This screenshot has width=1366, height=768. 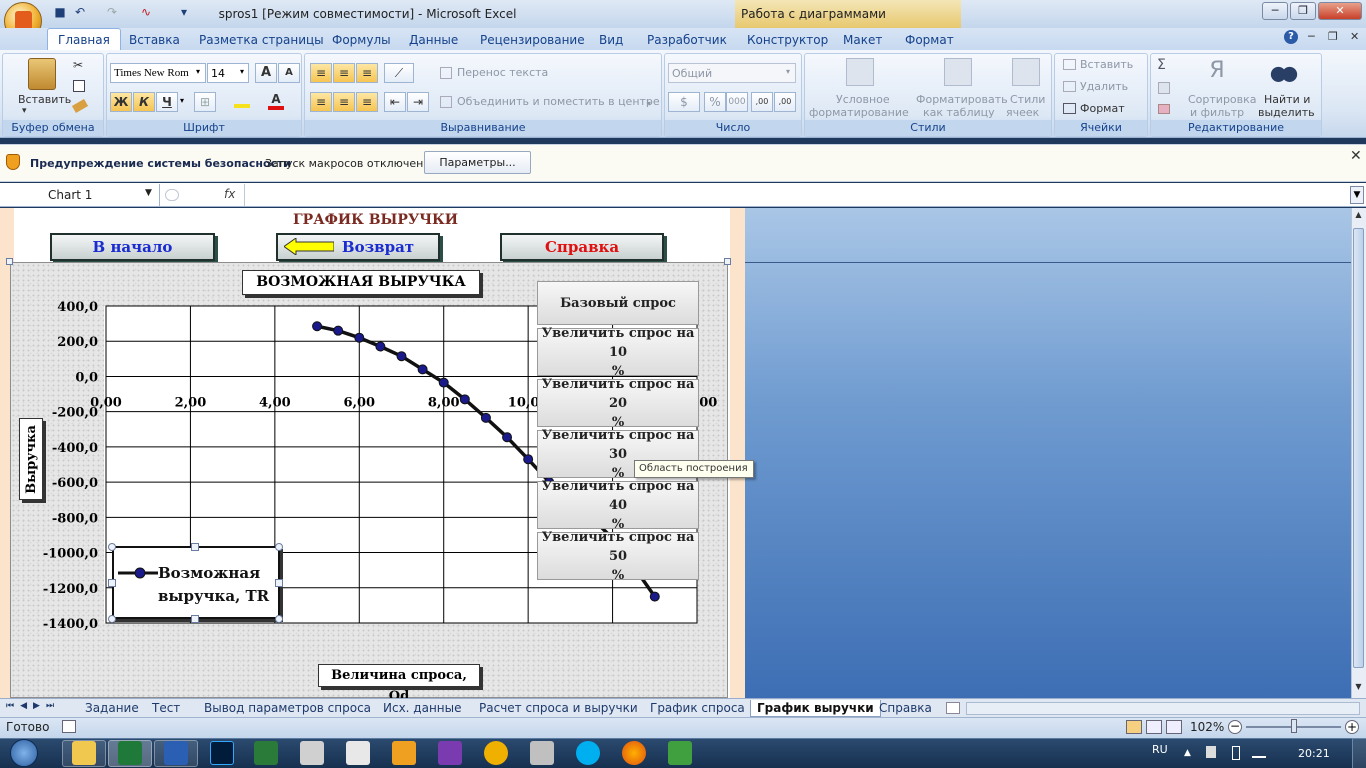 I want to click on font-name-select: Times New Rom, so click(x=158, y=73).